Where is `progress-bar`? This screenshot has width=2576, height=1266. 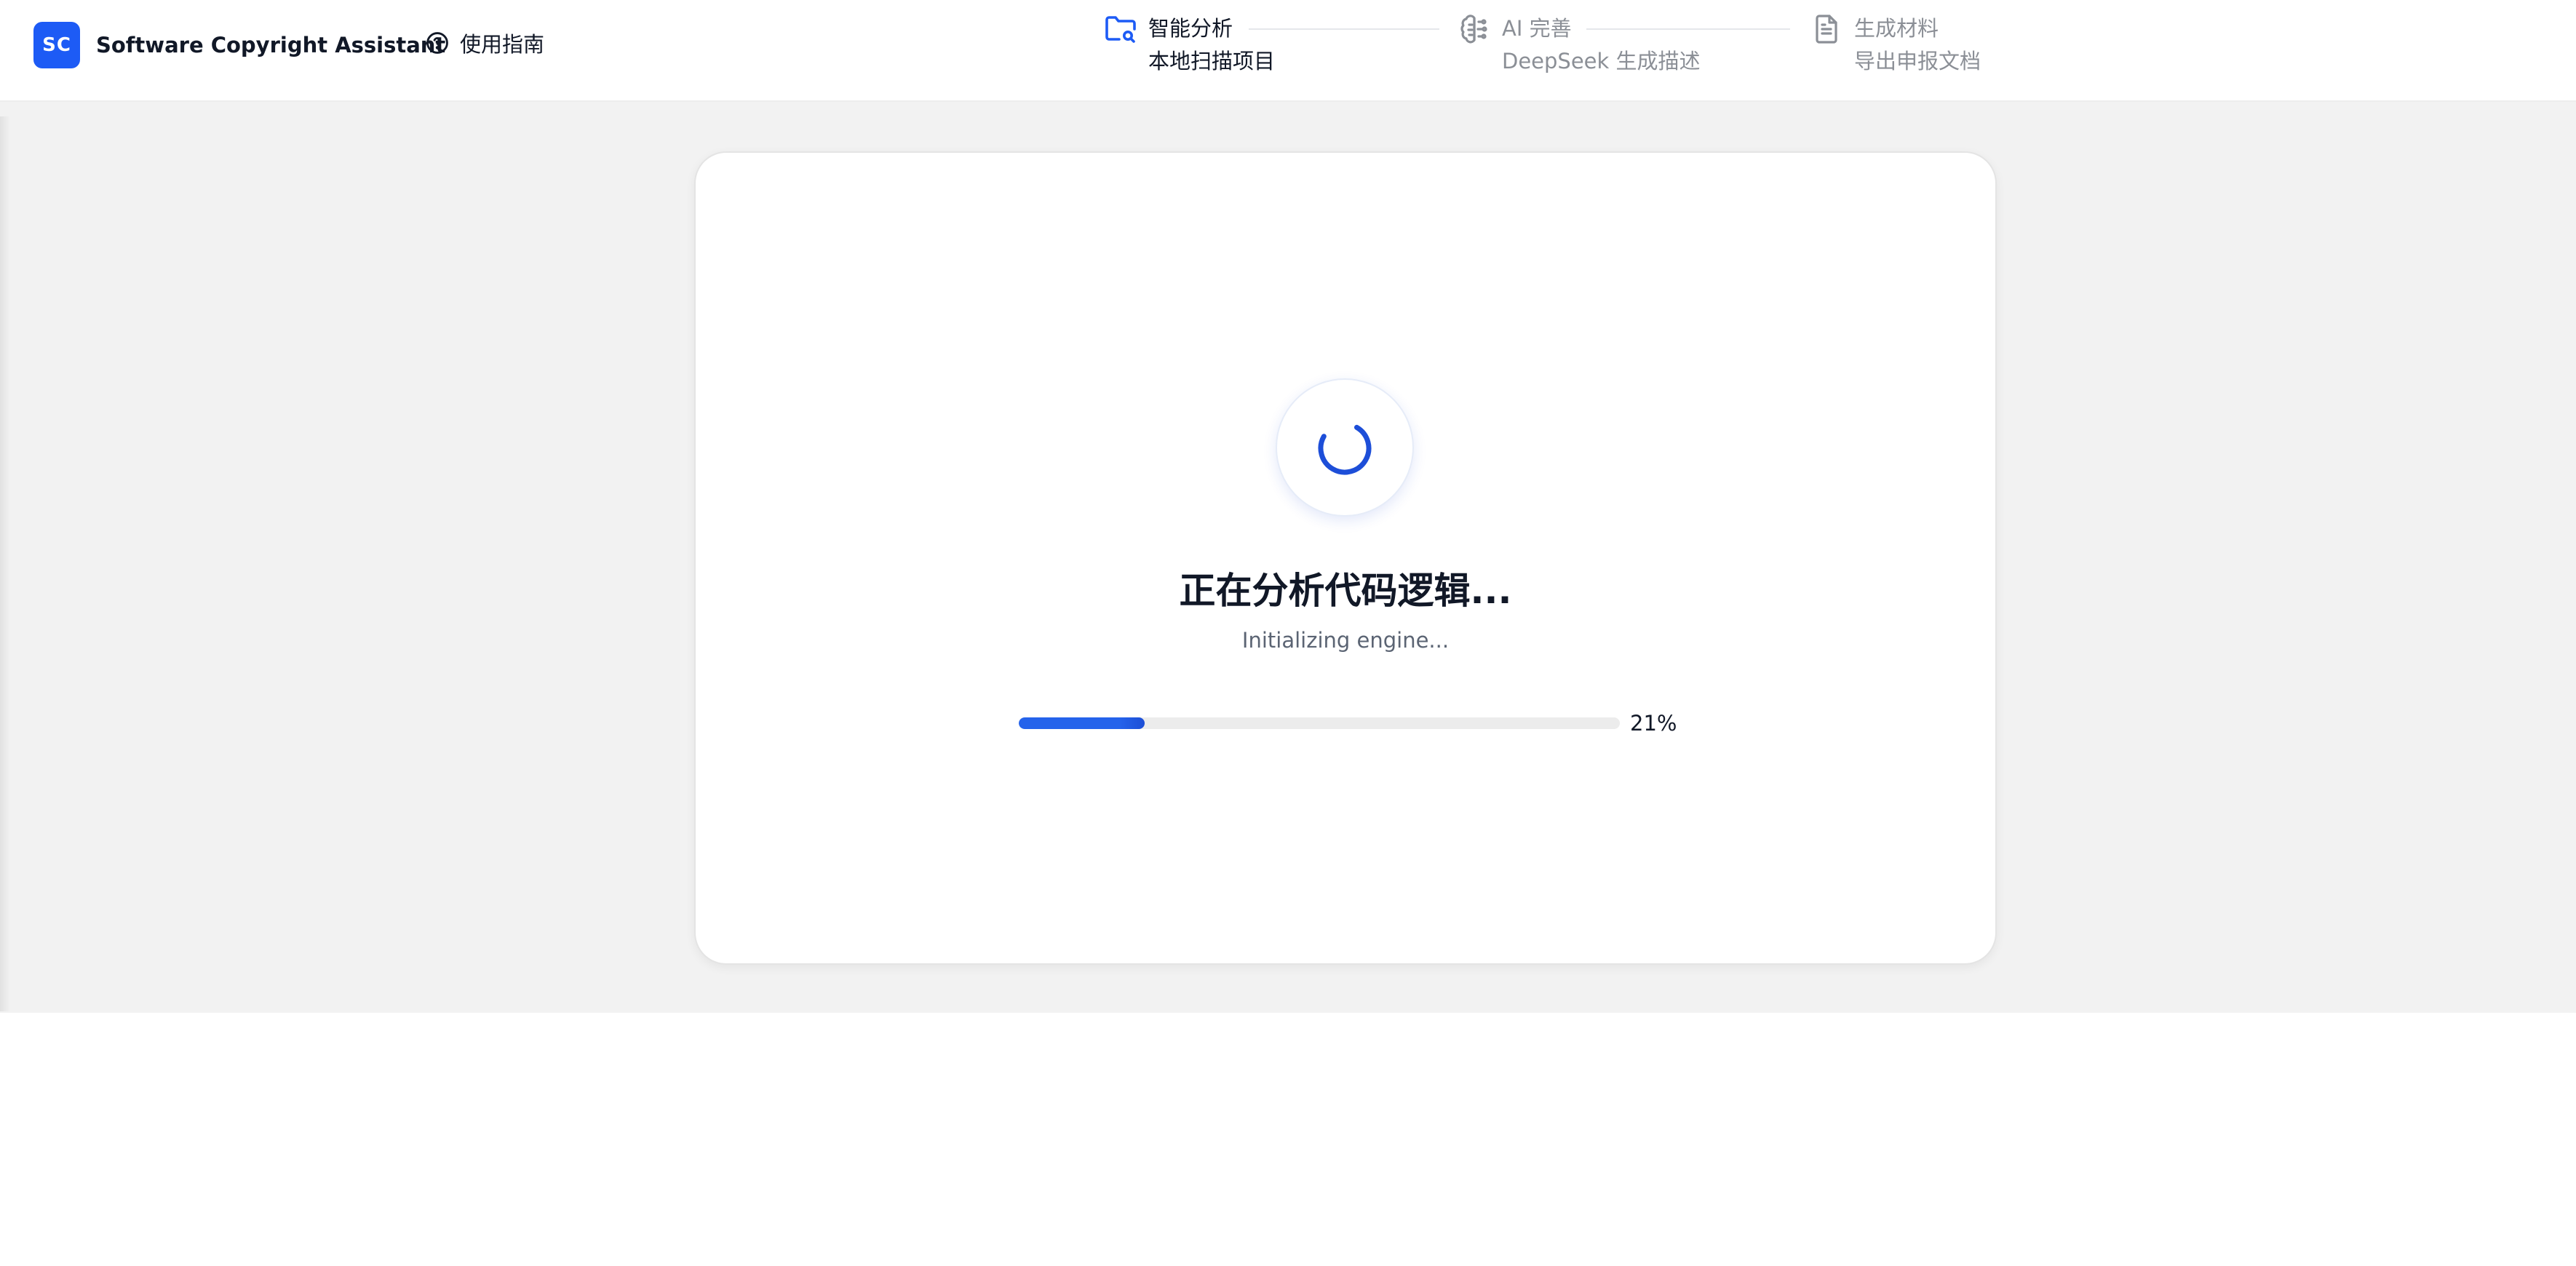 progress-bar is located at coordinates (1319, 723).